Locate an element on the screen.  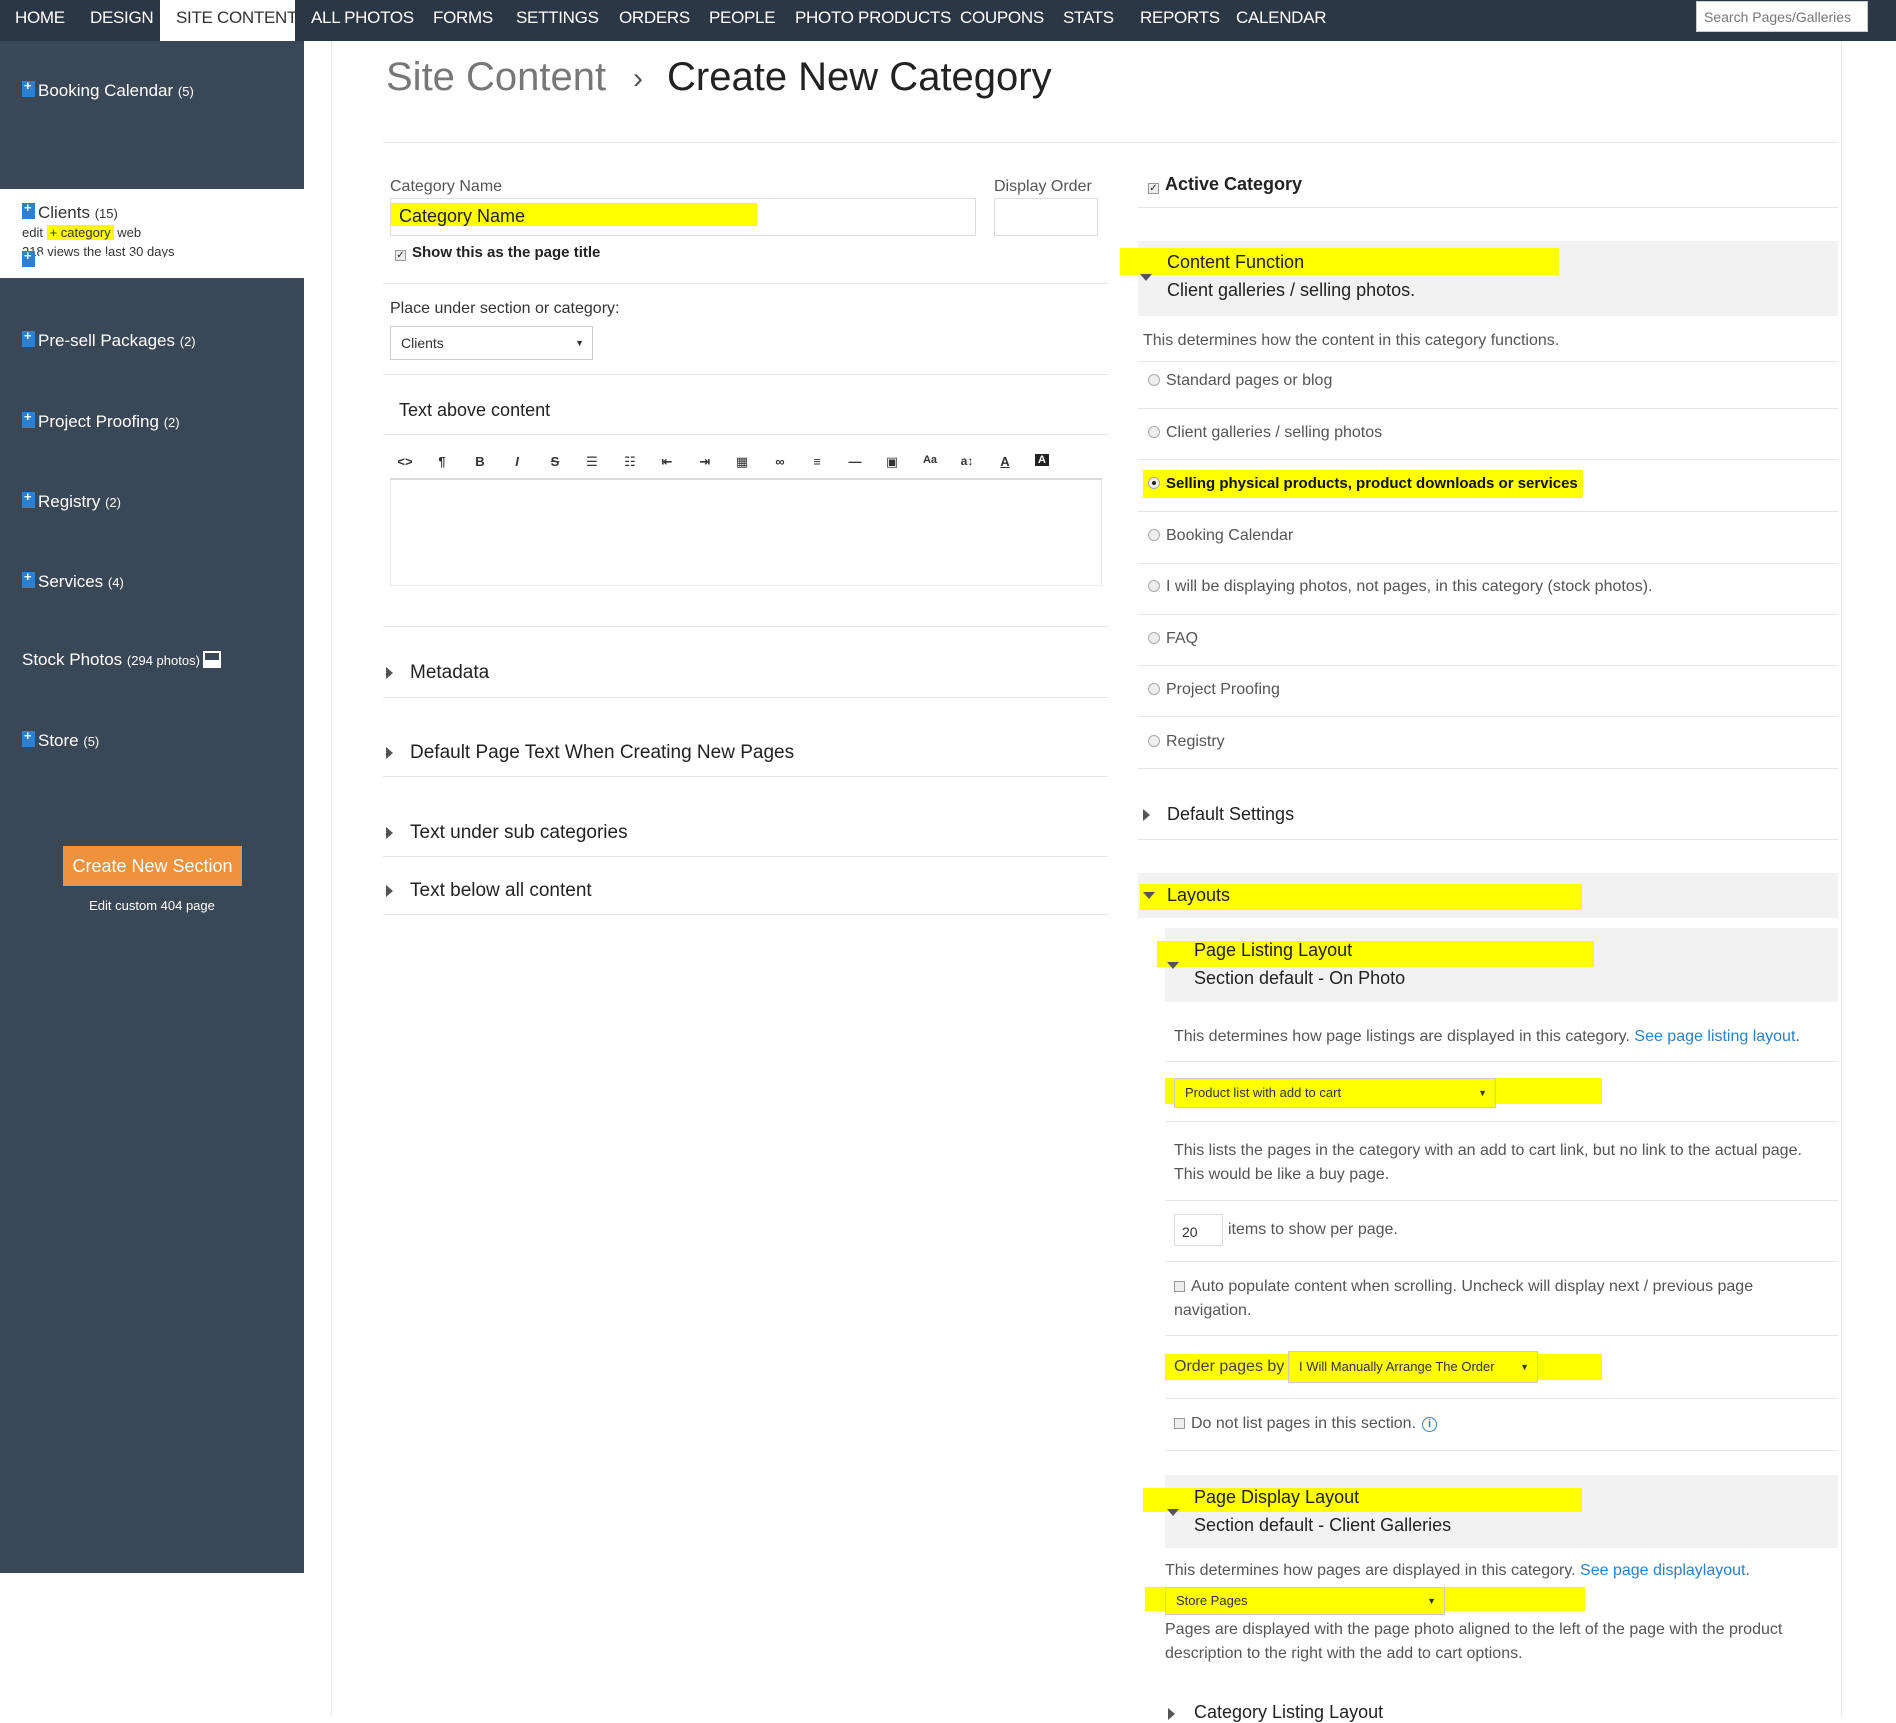
auto-populate-option-line-2: navigation. is located at coordinates (1213, 1310).